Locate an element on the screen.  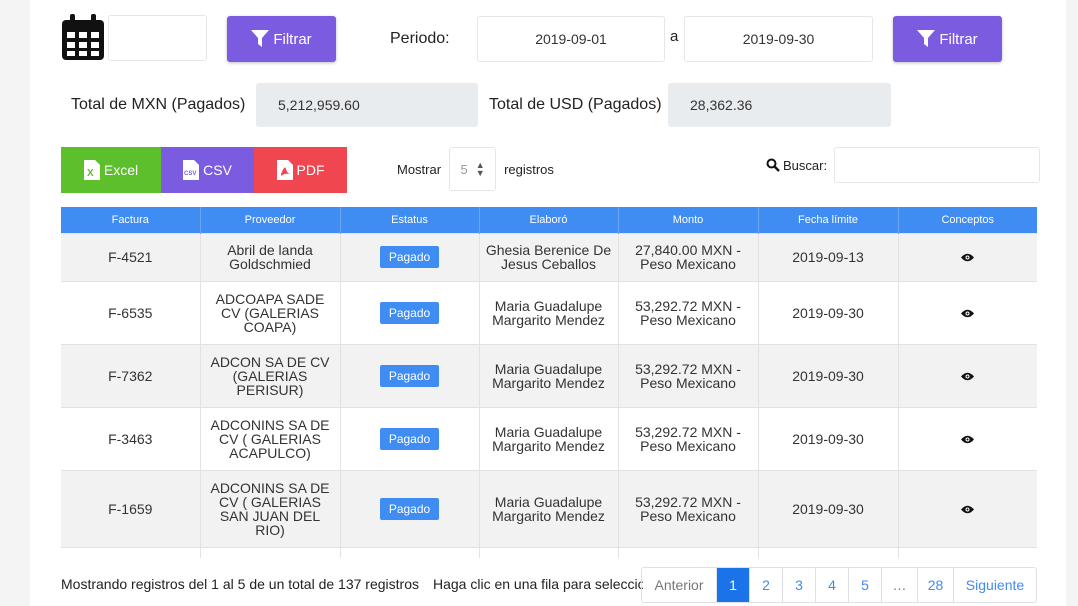
column-header-monto: Monto is located at coordinates (688, 220).